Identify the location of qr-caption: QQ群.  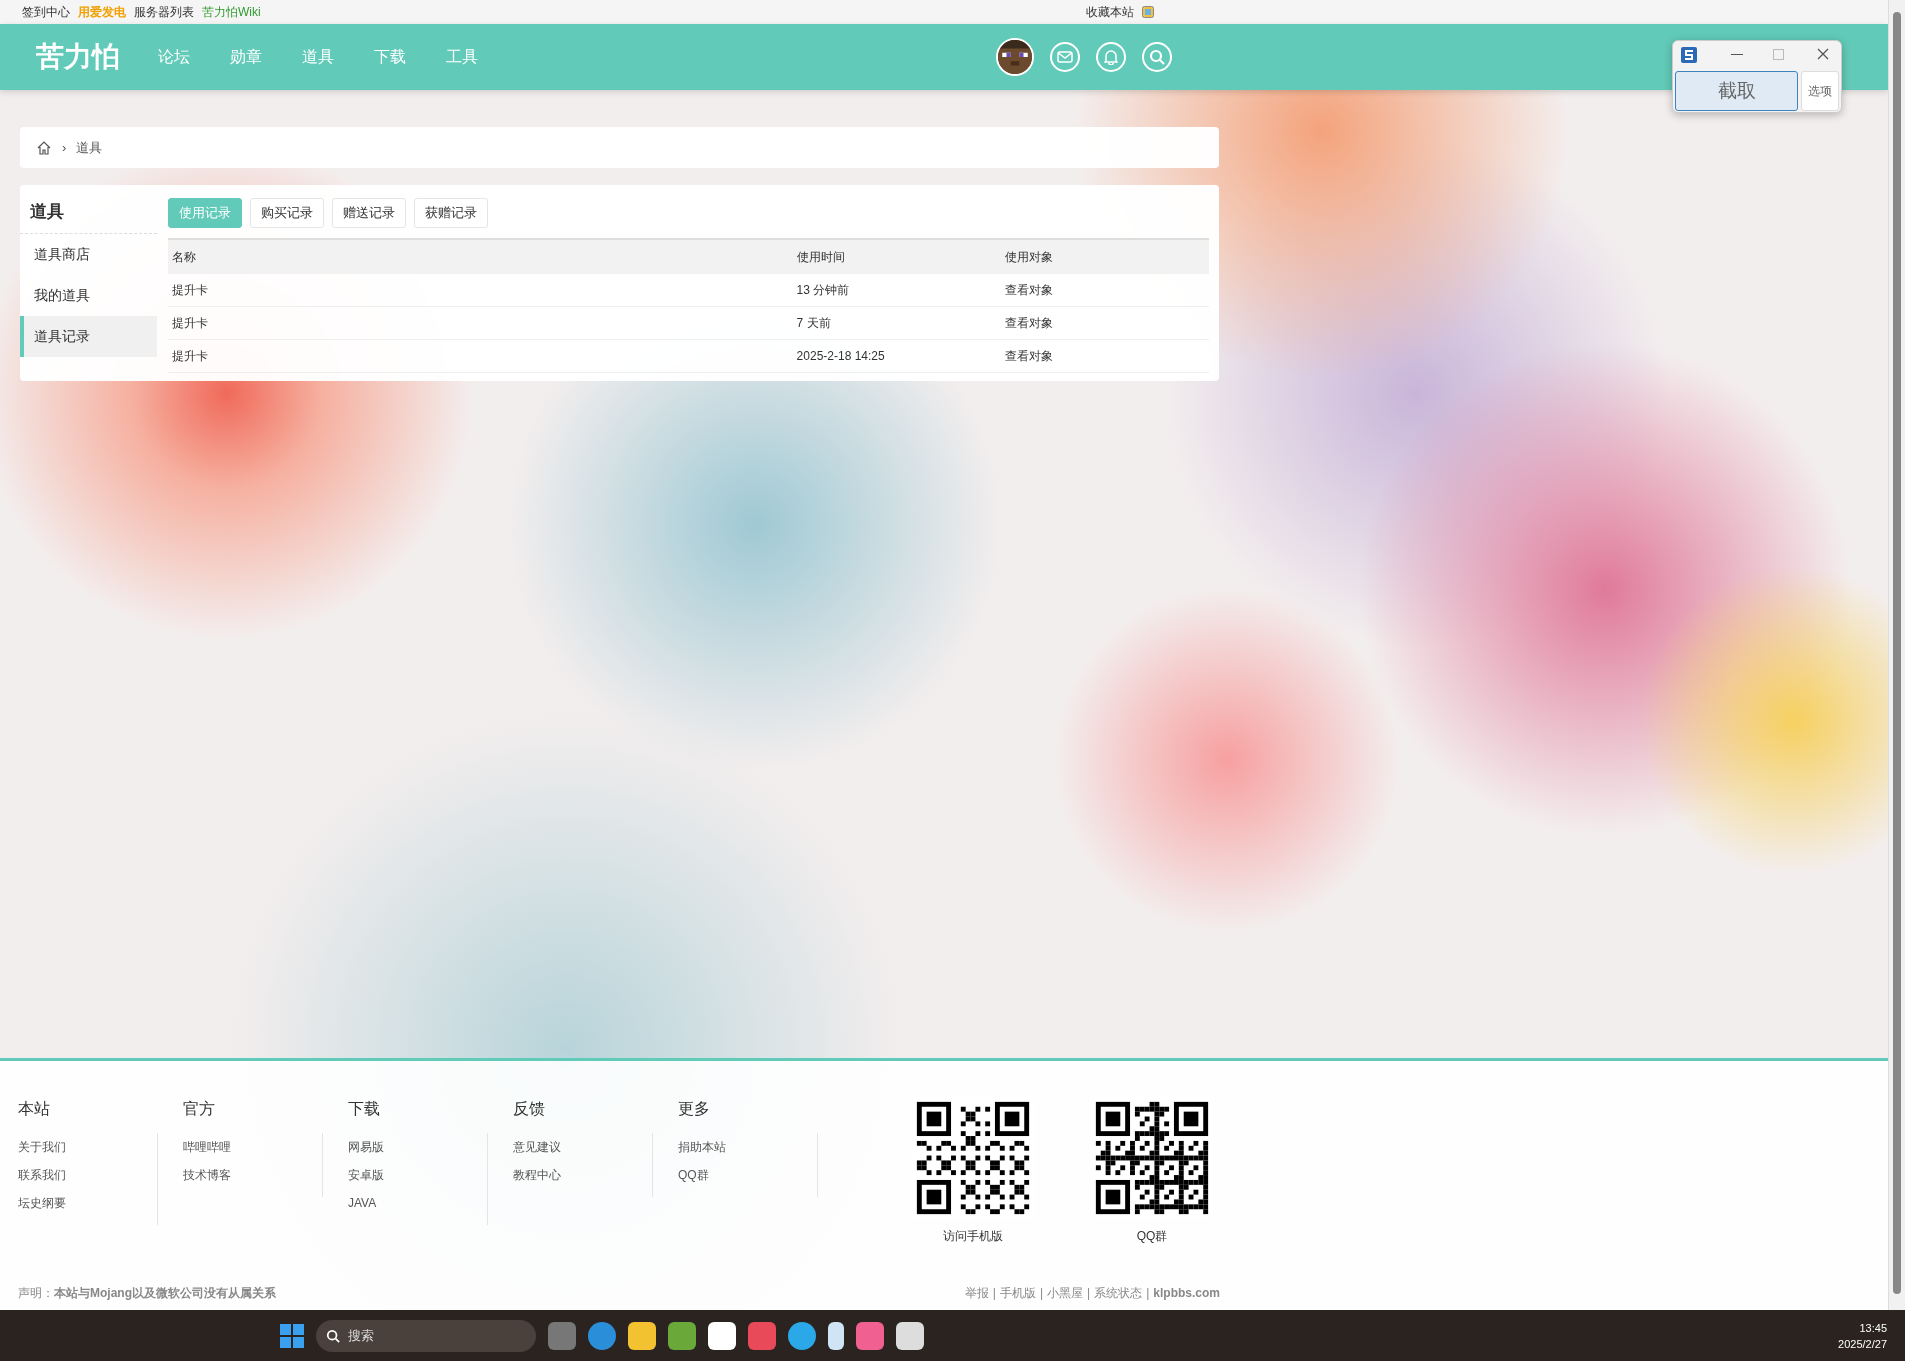
(1152, 1236).